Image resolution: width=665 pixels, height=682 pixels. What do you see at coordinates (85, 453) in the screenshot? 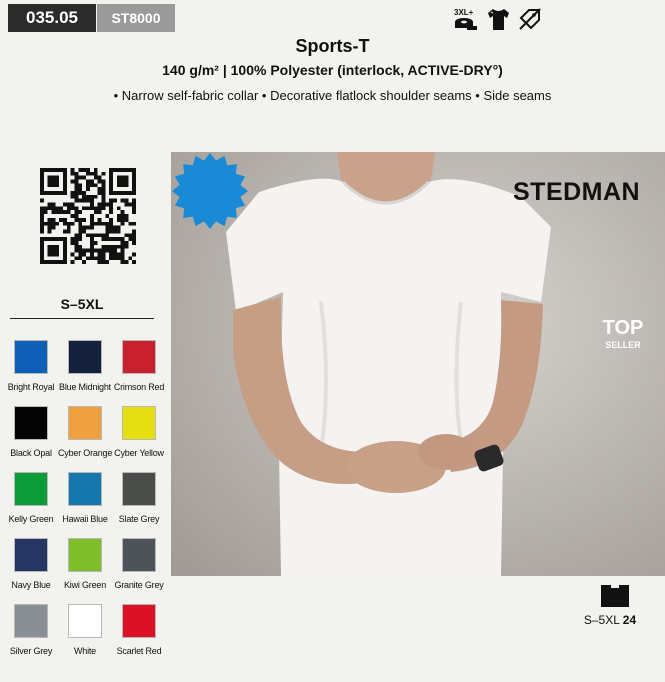
I see `color-name: Cyber Orange` at bounding box center [85, 453].